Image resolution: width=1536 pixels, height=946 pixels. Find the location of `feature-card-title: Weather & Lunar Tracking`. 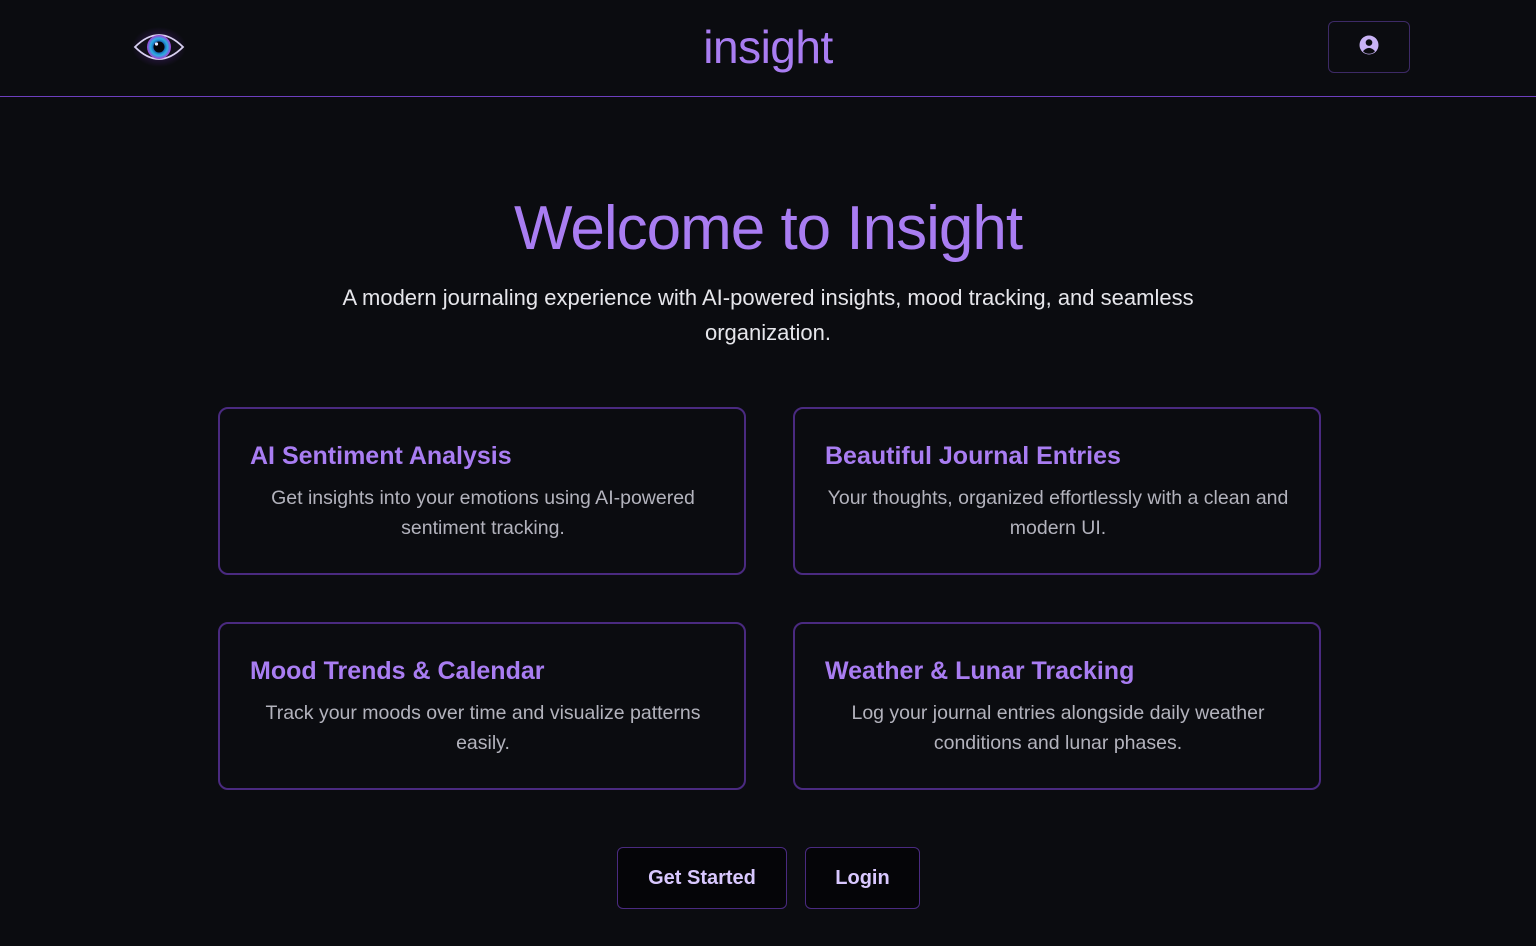

feature-card-title: Weather & Lunar Tracking is located at coordinates (980, 671).